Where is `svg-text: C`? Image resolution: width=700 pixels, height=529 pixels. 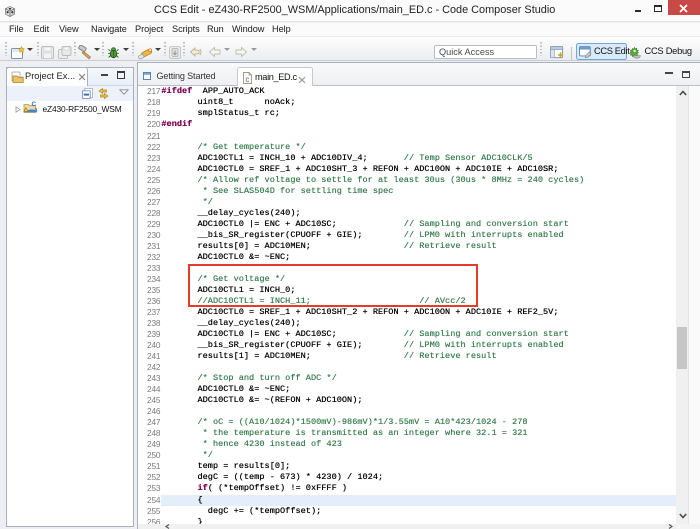
svg-text: C is located at coordinates (33, 104).